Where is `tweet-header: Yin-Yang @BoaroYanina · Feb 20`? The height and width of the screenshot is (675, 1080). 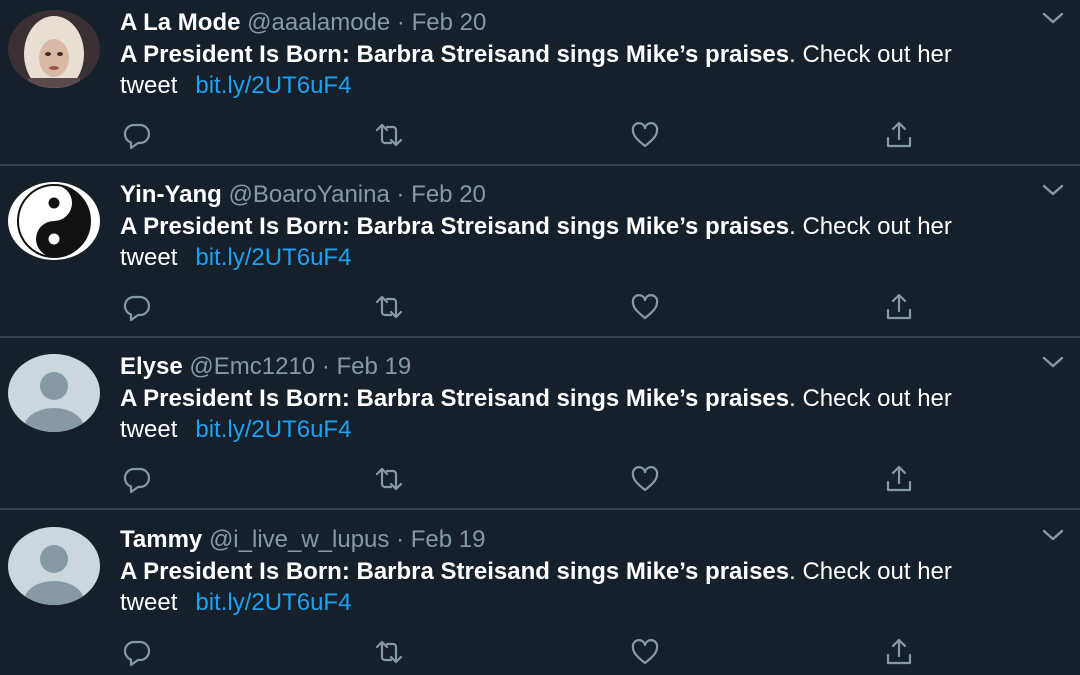
tweet-header: Yin-Yang @BoaroYanina · Feb 20 is located at coordinates (590, 195).